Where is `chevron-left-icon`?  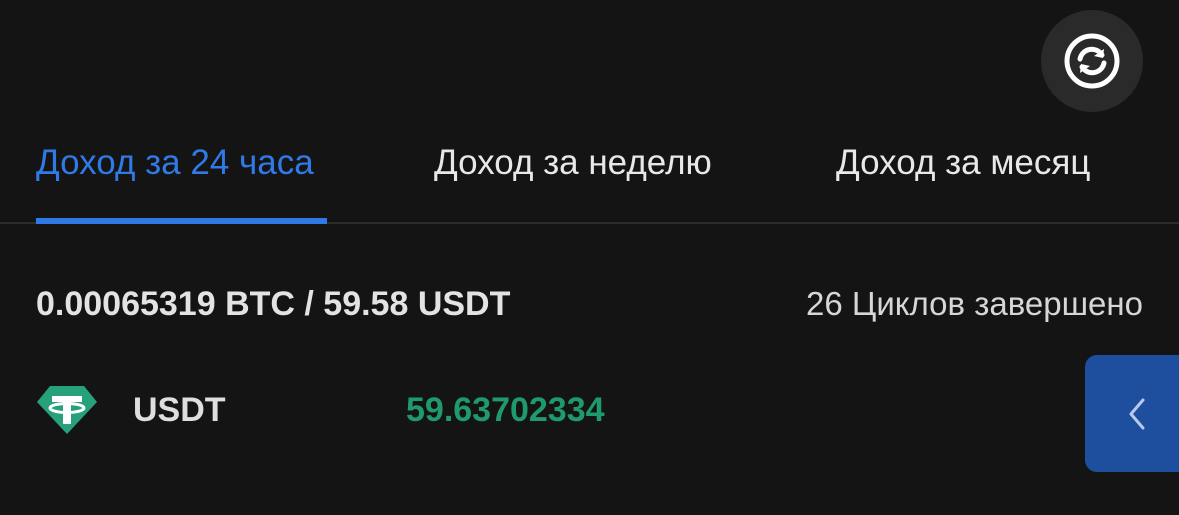 chevron-left-icon is located at coordinates (1137, 413).